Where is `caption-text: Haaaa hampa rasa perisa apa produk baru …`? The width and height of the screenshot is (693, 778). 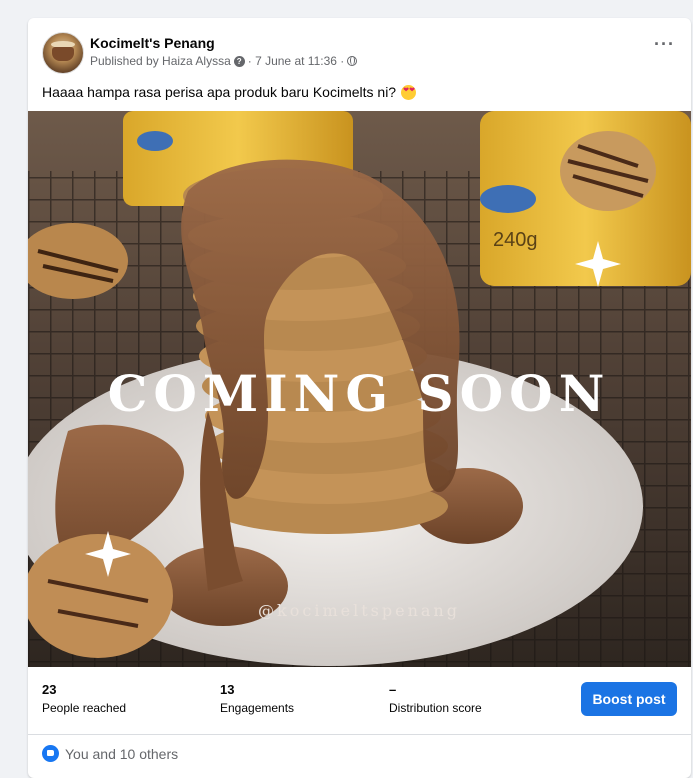
caption-text: Haaaa hampa rasa perisa apa produk baru … is located at coordinates (219, 92).